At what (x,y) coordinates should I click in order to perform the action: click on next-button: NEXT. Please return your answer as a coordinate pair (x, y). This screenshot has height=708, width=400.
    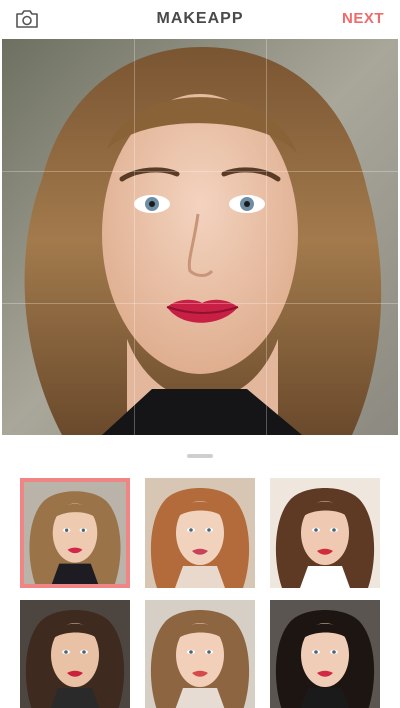
    Looking at the image, I should click on (363, 18).